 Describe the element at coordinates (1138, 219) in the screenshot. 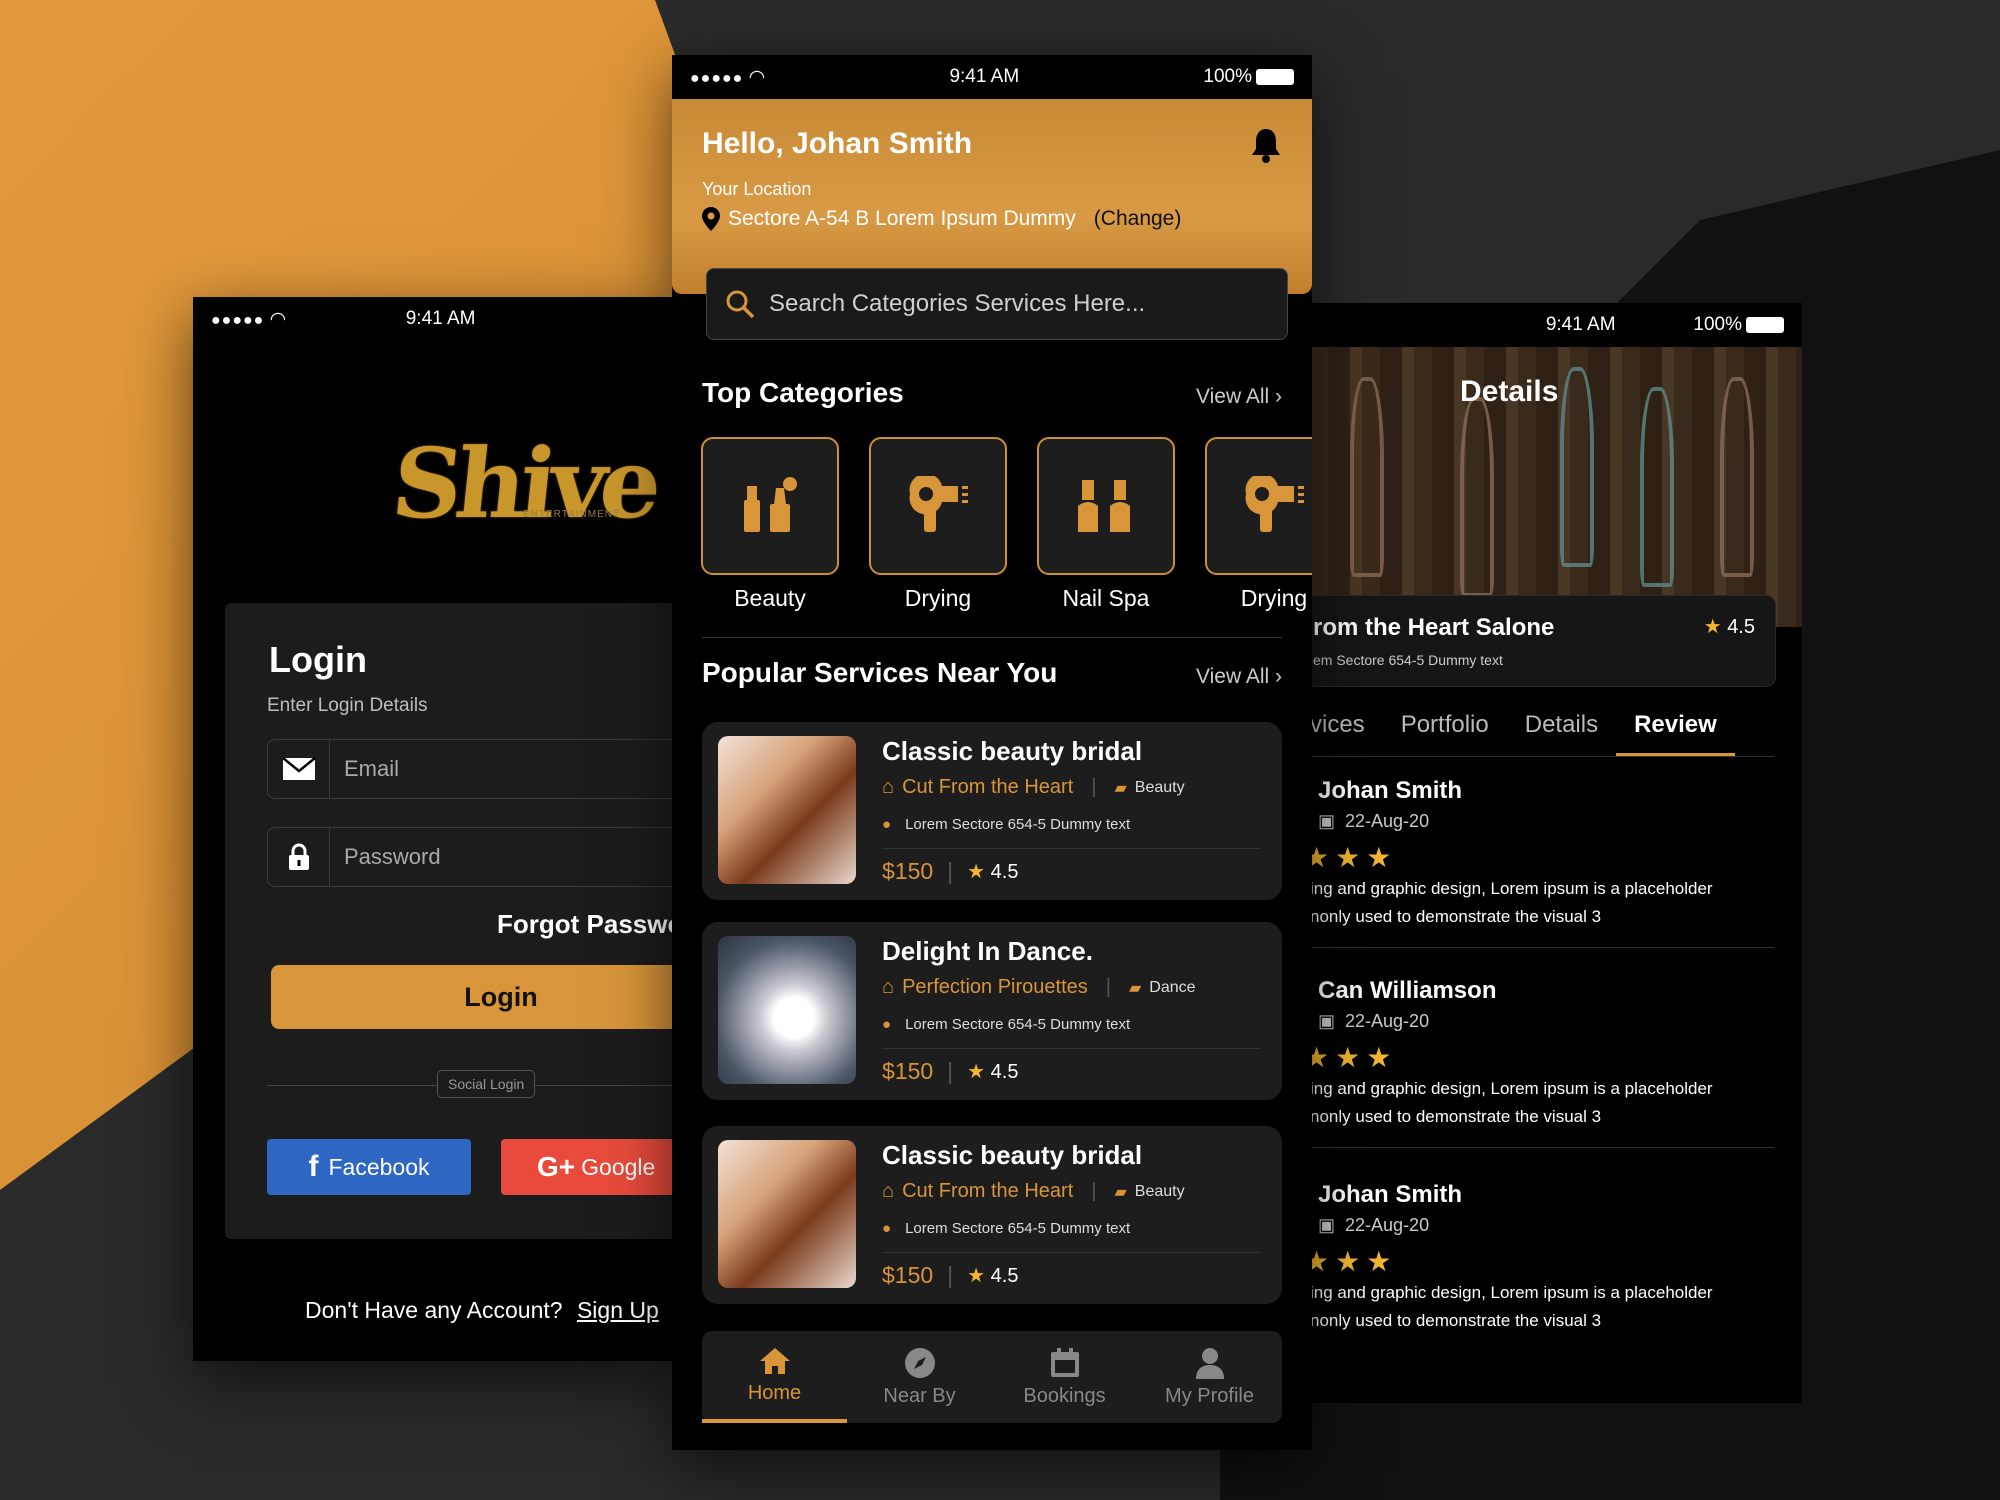

I see `change-location-link: (Change)` at that location.